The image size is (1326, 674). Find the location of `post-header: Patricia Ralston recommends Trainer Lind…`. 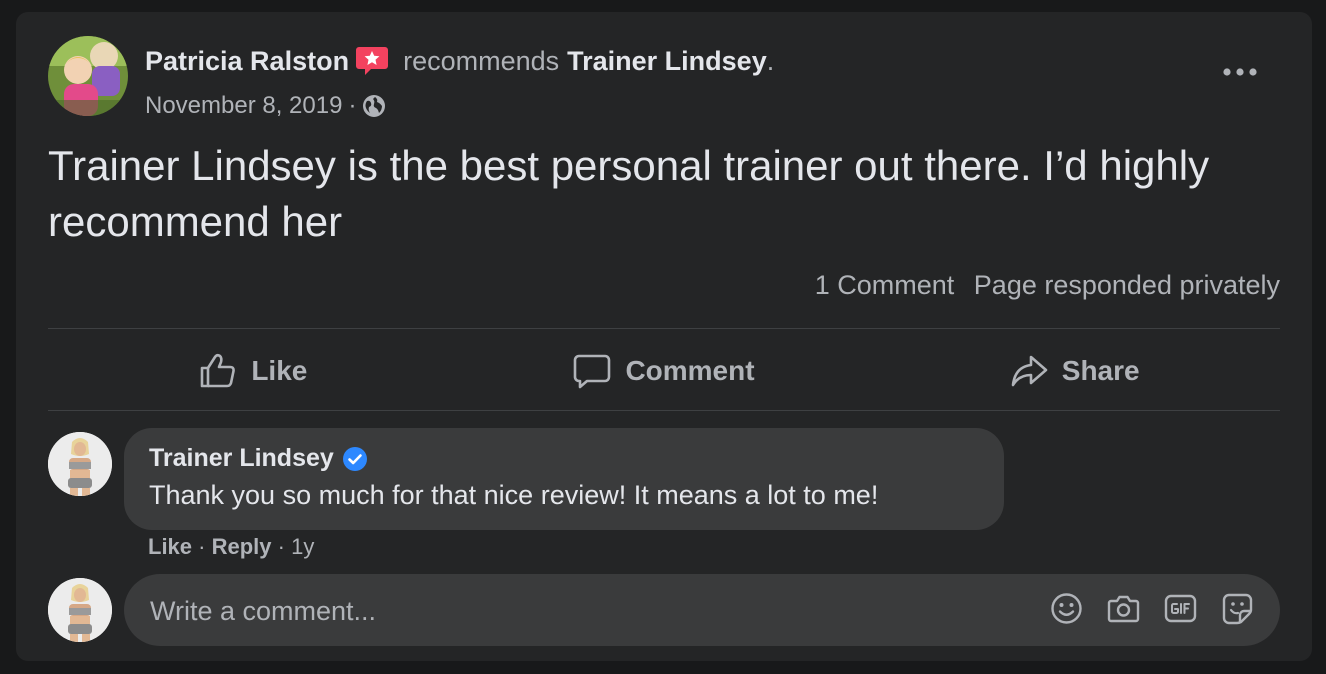

post-header: Patricia Ralston recommends Trainer Lind… is located at coordinates (664, 78).